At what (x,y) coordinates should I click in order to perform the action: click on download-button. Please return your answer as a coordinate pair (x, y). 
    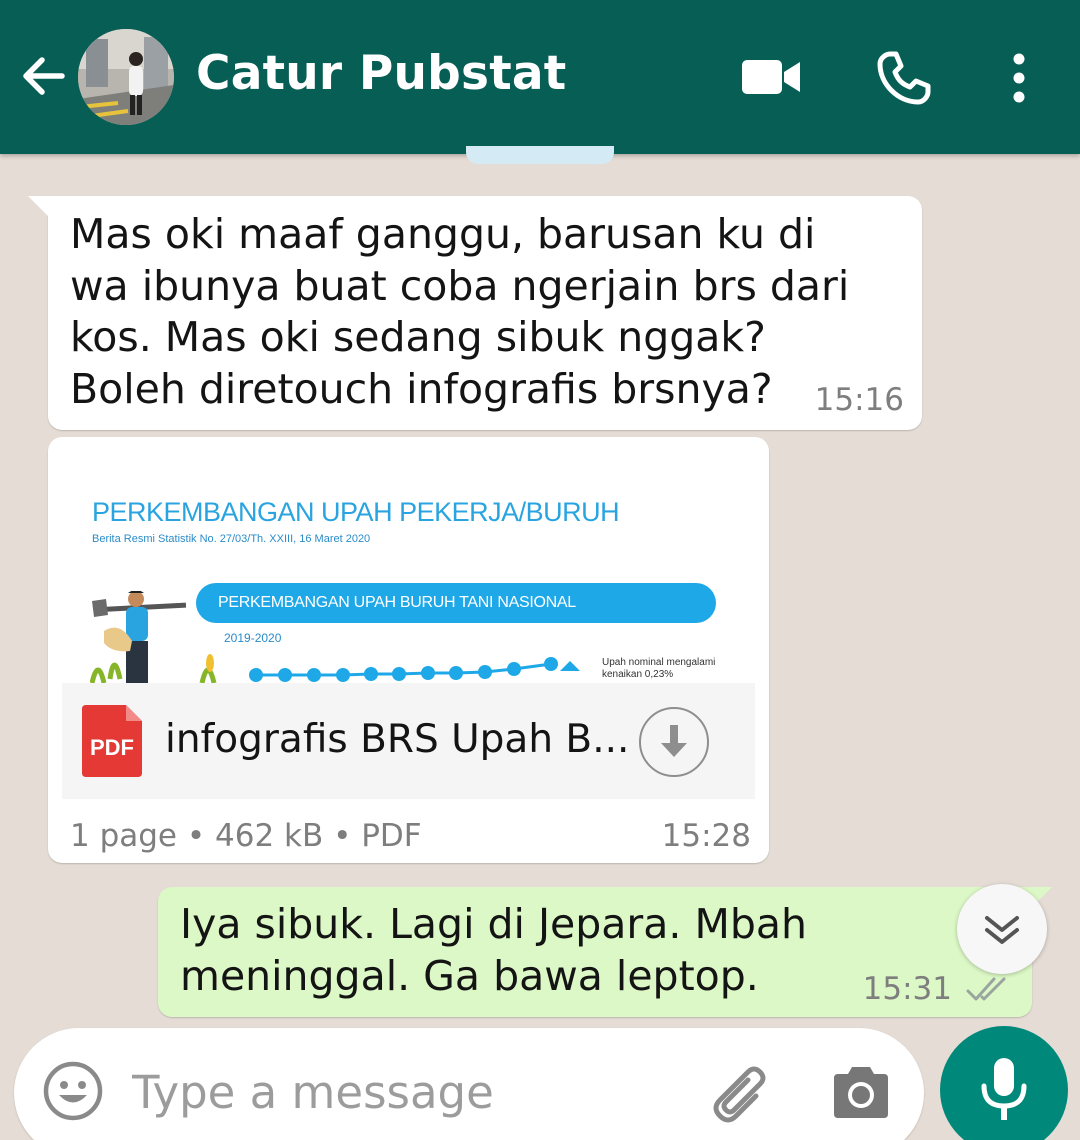
    Looking at the image, I should click on (674, 742).